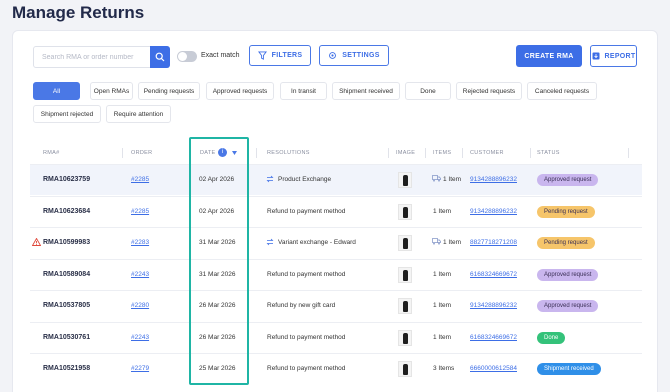  I want to click on return-date: 25 Mar 2026, so click(217, 368).